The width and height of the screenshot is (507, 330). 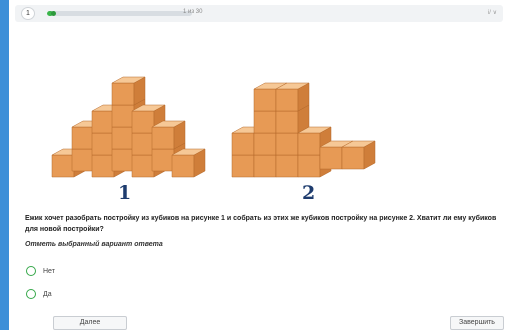 What do you see at coordinates (193, 12) in the screenshot?
I see `question-counter: 1 из 30` at bounding box center [193, 12].